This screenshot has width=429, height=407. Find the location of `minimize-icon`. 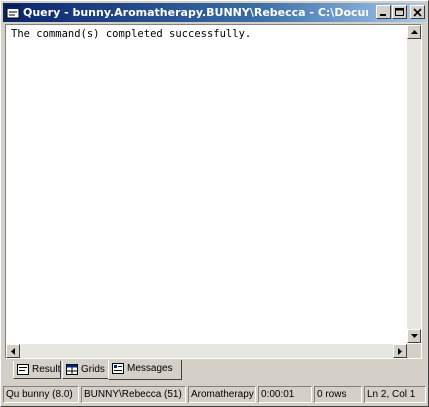

minimize-icon is located at coordinates (383, 15).